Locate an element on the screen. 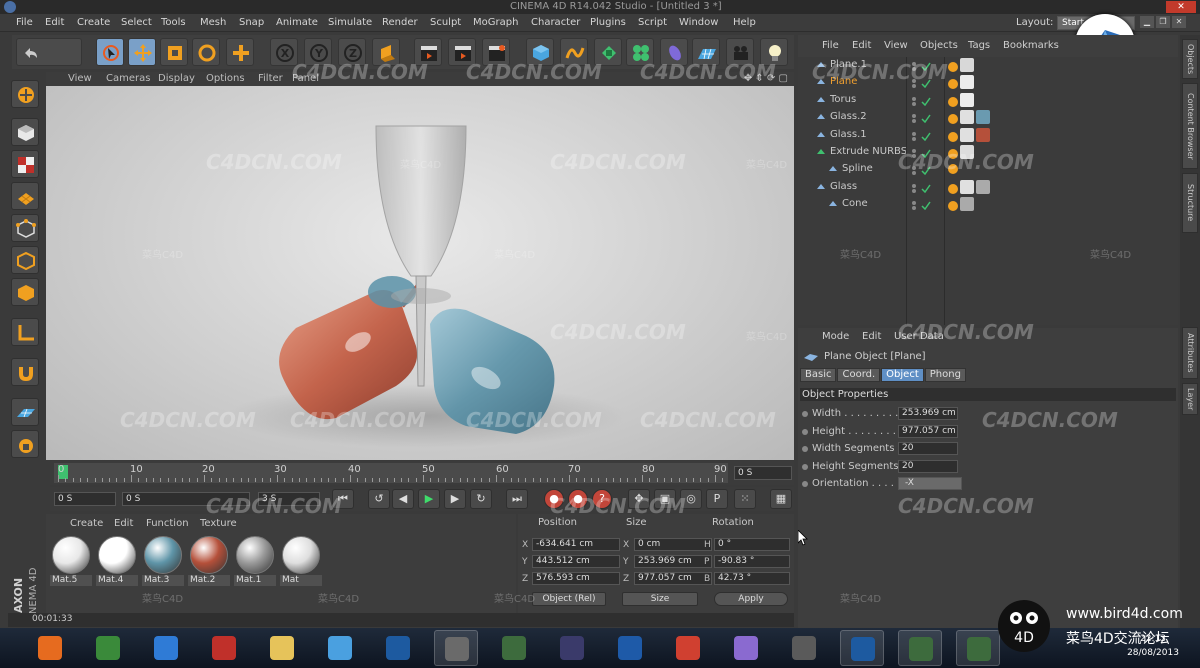 The image size is (1200, 668). menu-mesh: Mesh is located at coordinates (213, 22).